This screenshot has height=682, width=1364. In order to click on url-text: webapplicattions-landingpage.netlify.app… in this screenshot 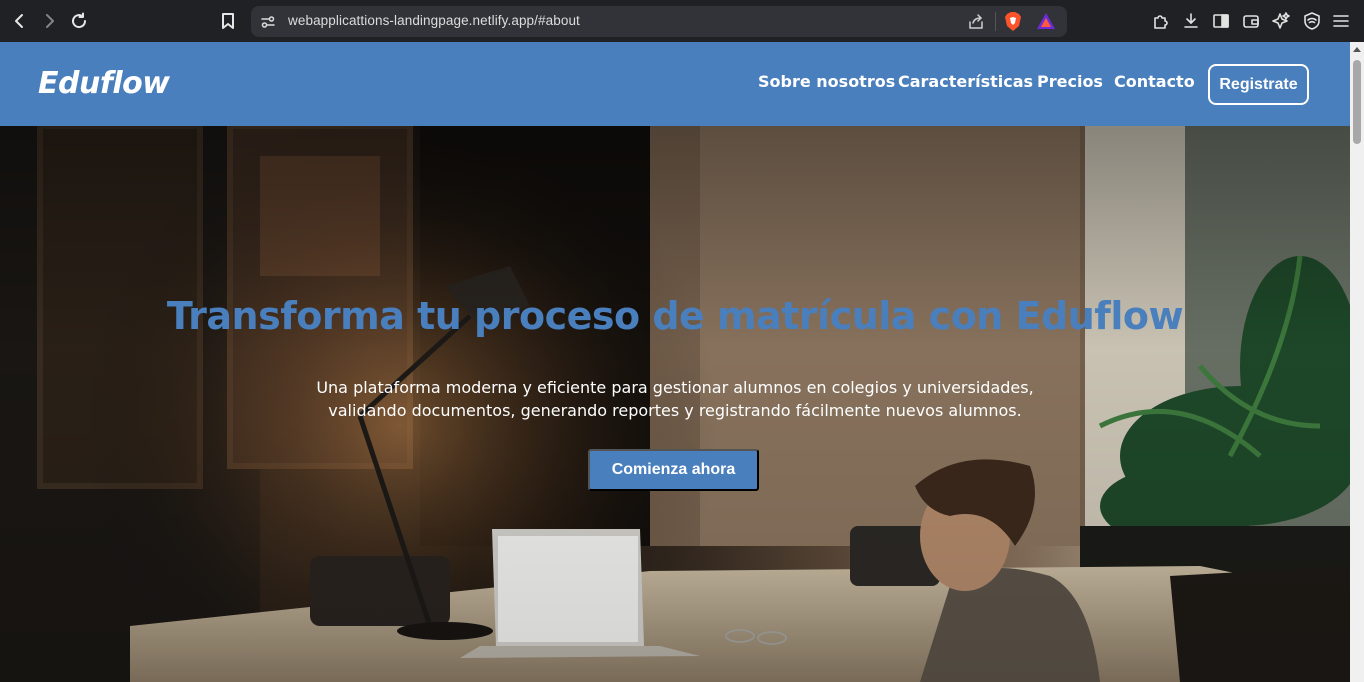, I will do `click(434, 20)`.